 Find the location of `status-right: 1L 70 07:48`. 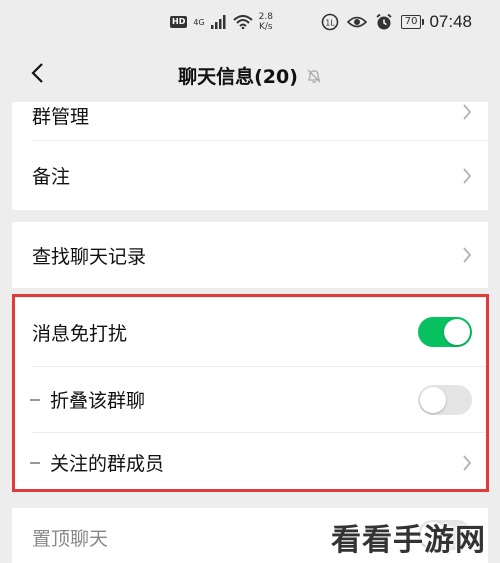

status-right: 1L 70 07:48 is located at coordinates (396, 22).